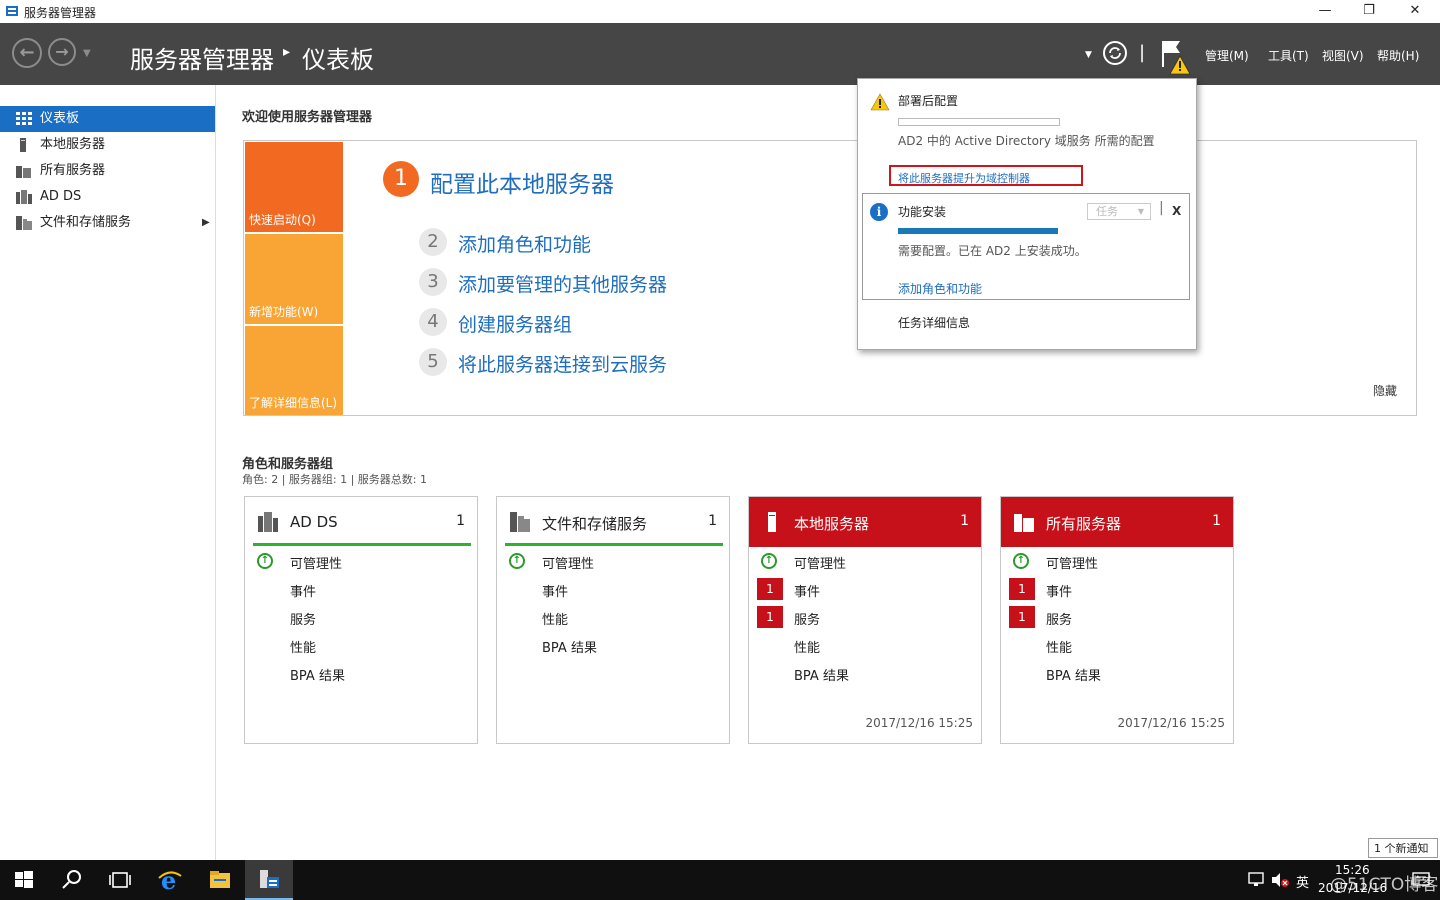 The height and width of the screenshot is (900, 1440). What do you see at coordinates (940, 288) in the screenshot?
I see `add-roles-link: 添加角色和功能` at bounding box center [940, 288].